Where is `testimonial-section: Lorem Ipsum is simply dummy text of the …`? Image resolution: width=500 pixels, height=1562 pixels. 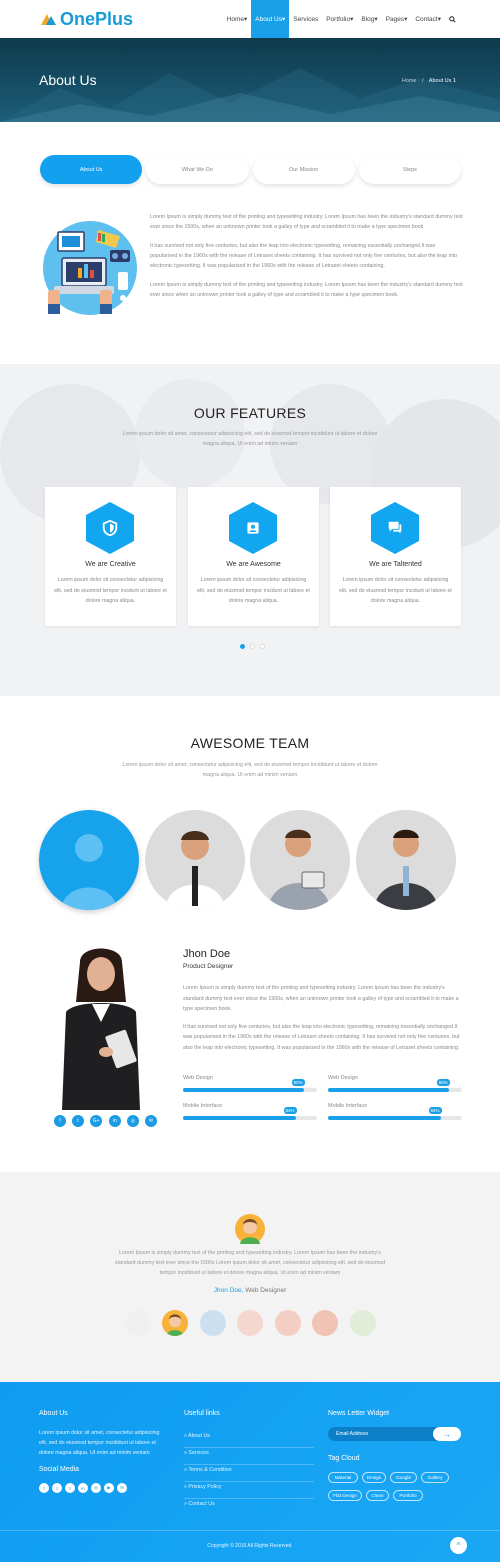
testimonial-section: Lorem Ipsum is simply dummy text of the … is located at coordinates (250, 1277).